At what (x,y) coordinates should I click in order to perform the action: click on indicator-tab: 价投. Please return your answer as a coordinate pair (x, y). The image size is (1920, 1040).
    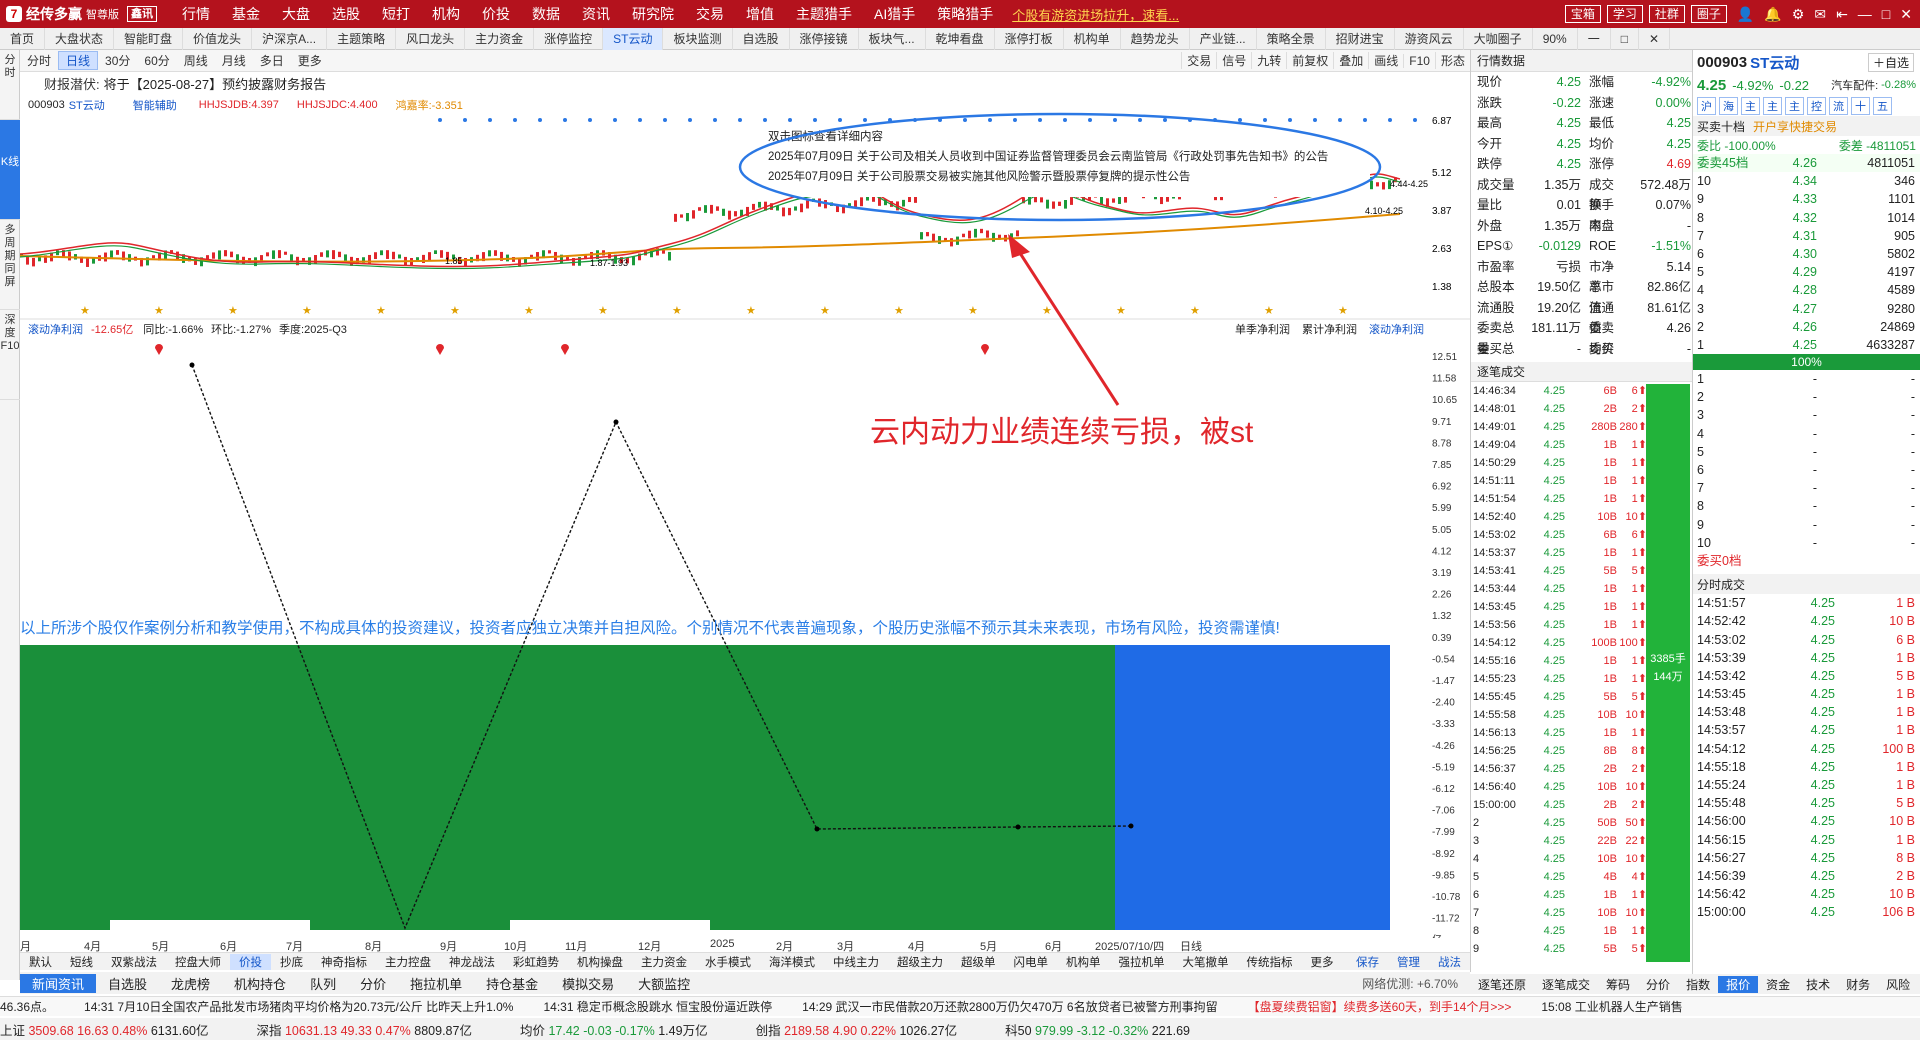
    Looking at the image, I should click on (250, 961).